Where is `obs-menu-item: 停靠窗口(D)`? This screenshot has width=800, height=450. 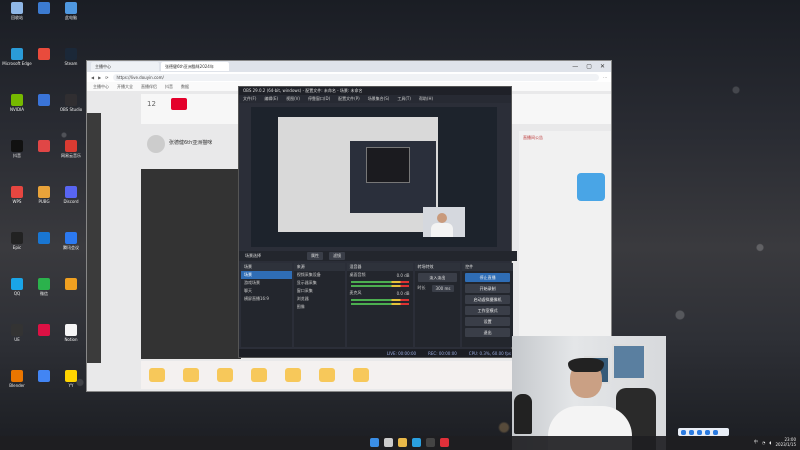 obs-menu-item: 停靠窗口(D) is located at coordinates (319, 99).